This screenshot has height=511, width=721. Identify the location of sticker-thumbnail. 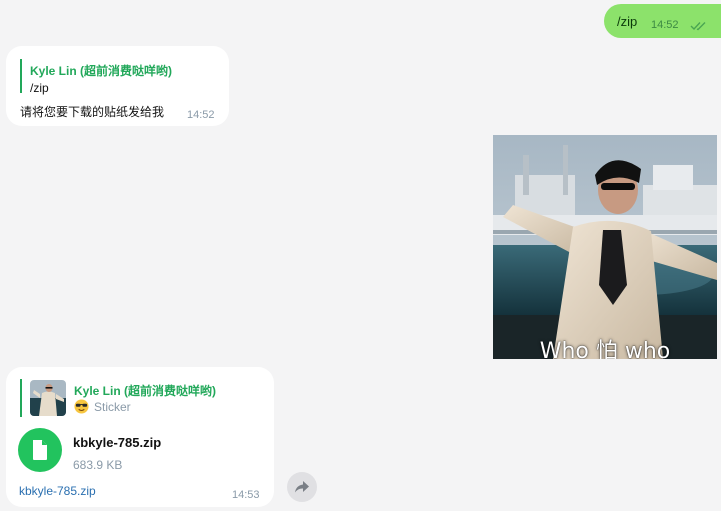
(48, 398).